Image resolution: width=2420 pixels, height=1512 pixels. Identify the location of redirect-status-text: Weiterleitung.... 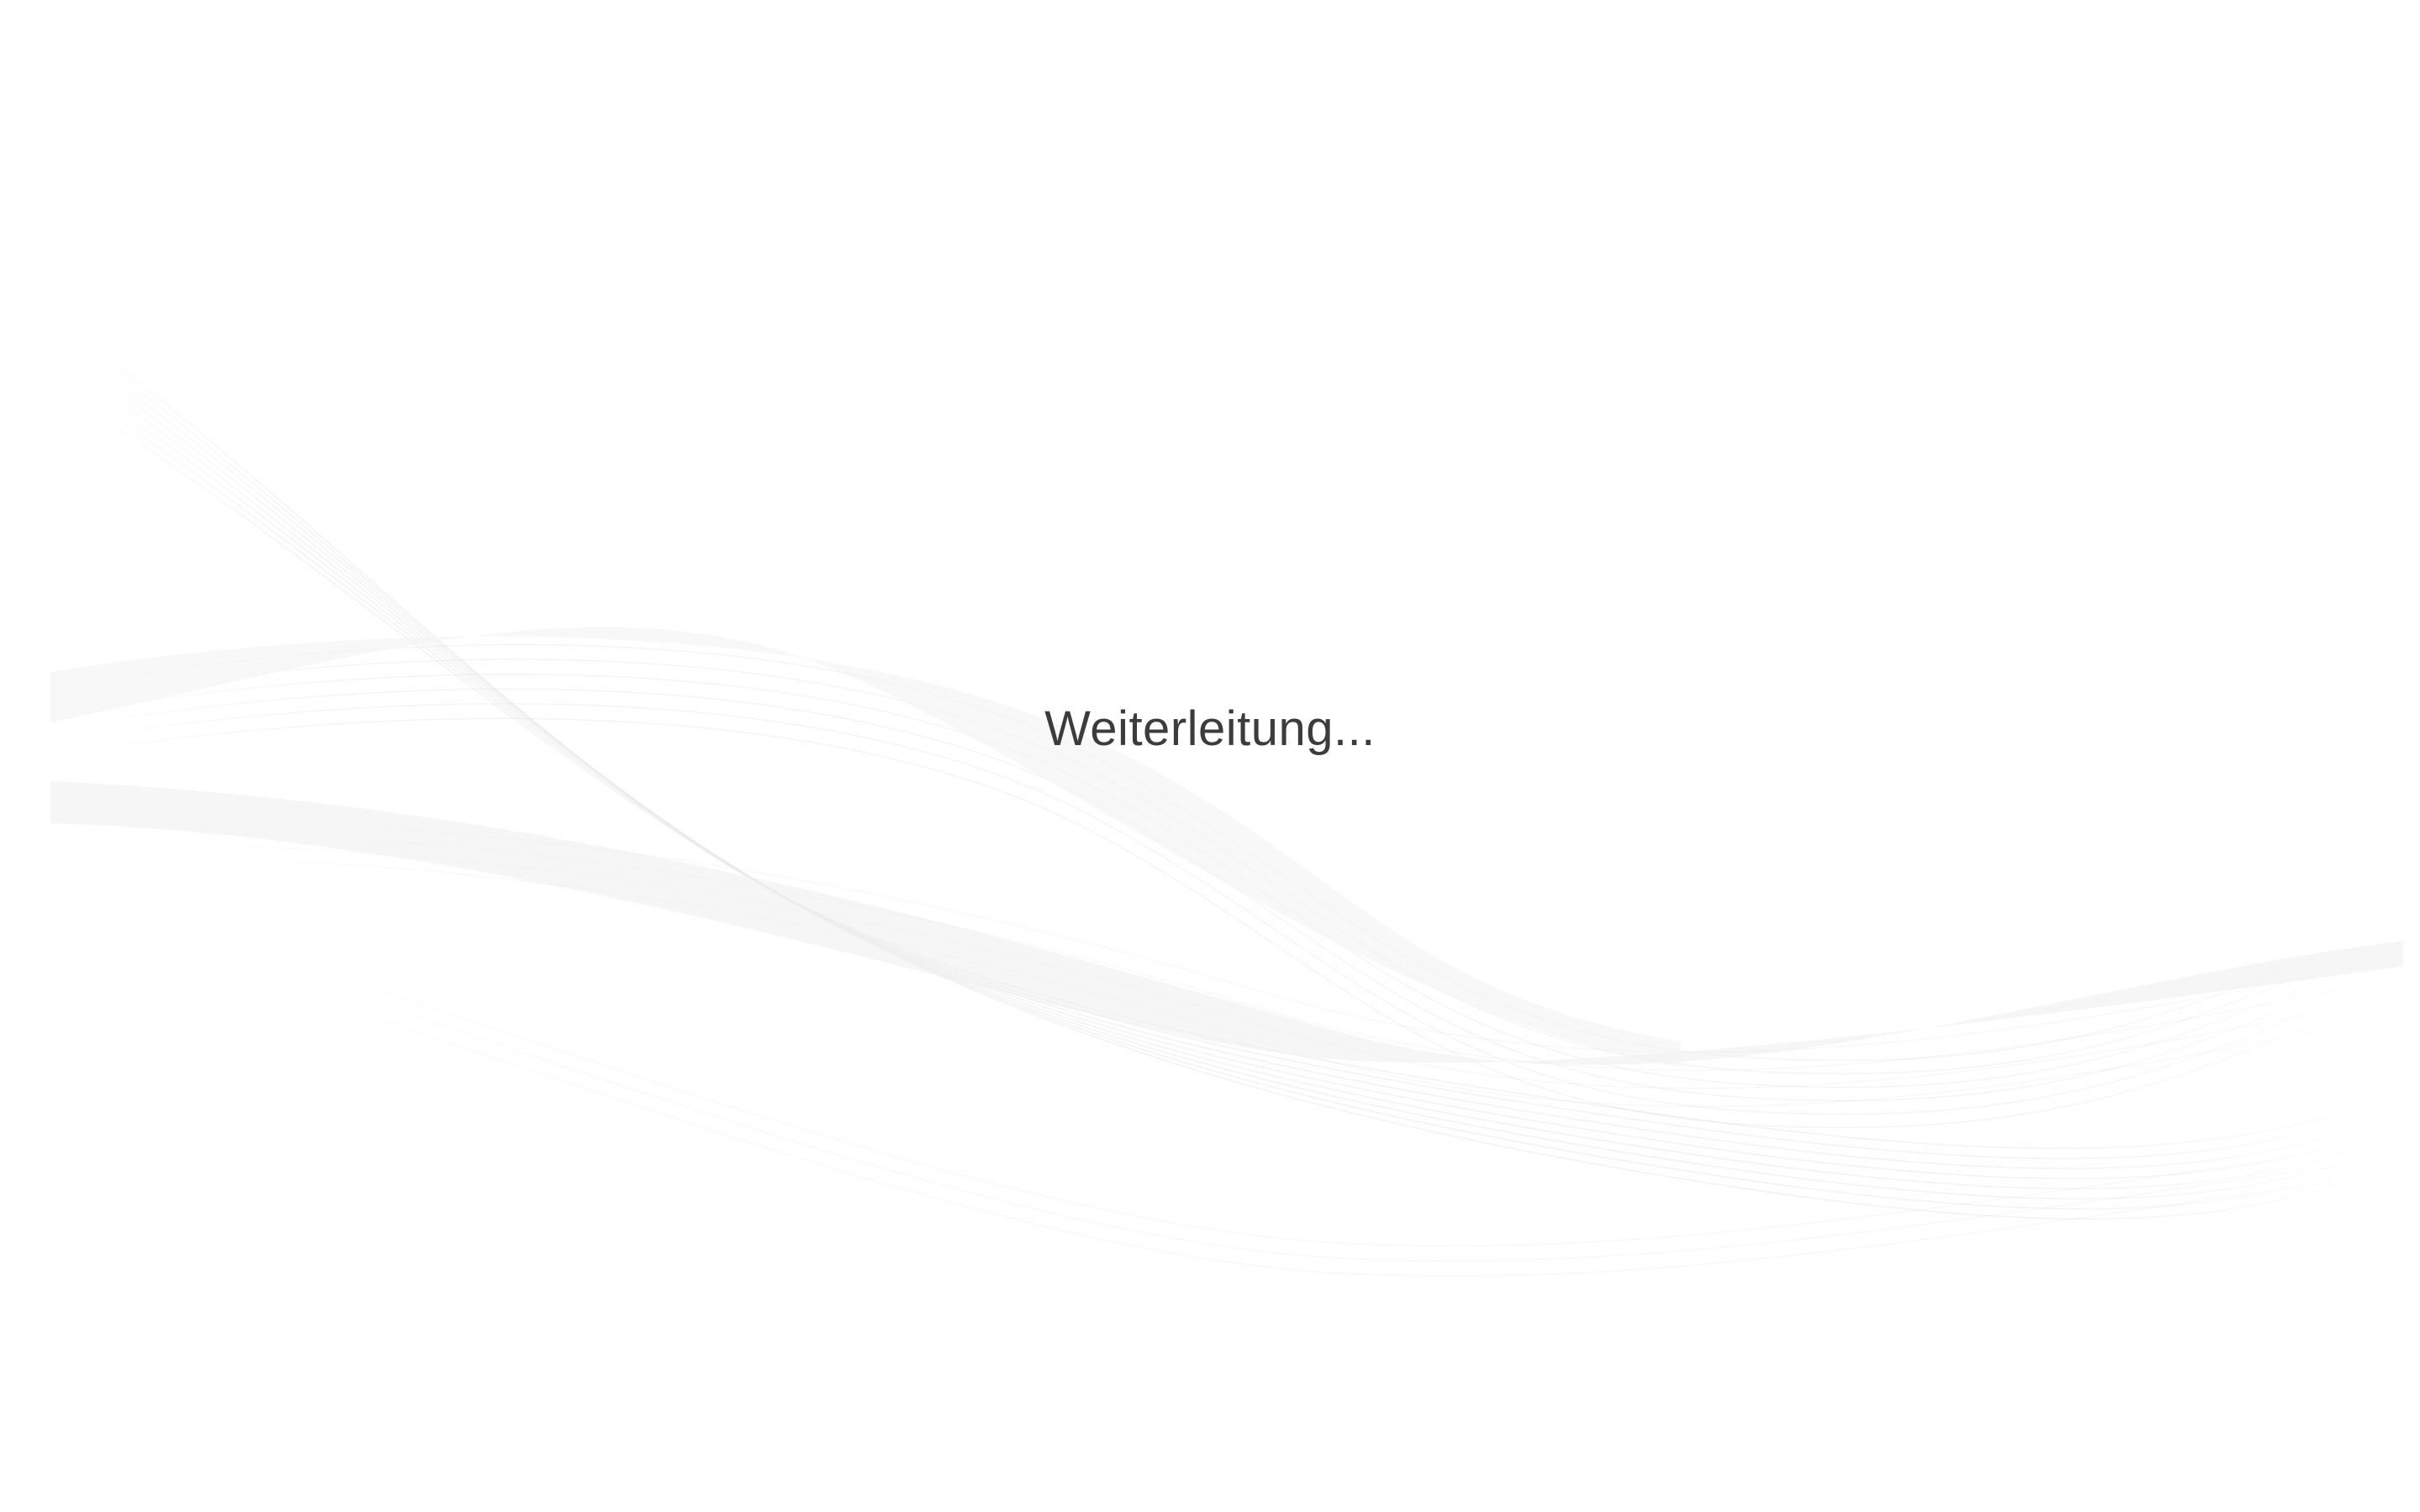
(1210, 728).